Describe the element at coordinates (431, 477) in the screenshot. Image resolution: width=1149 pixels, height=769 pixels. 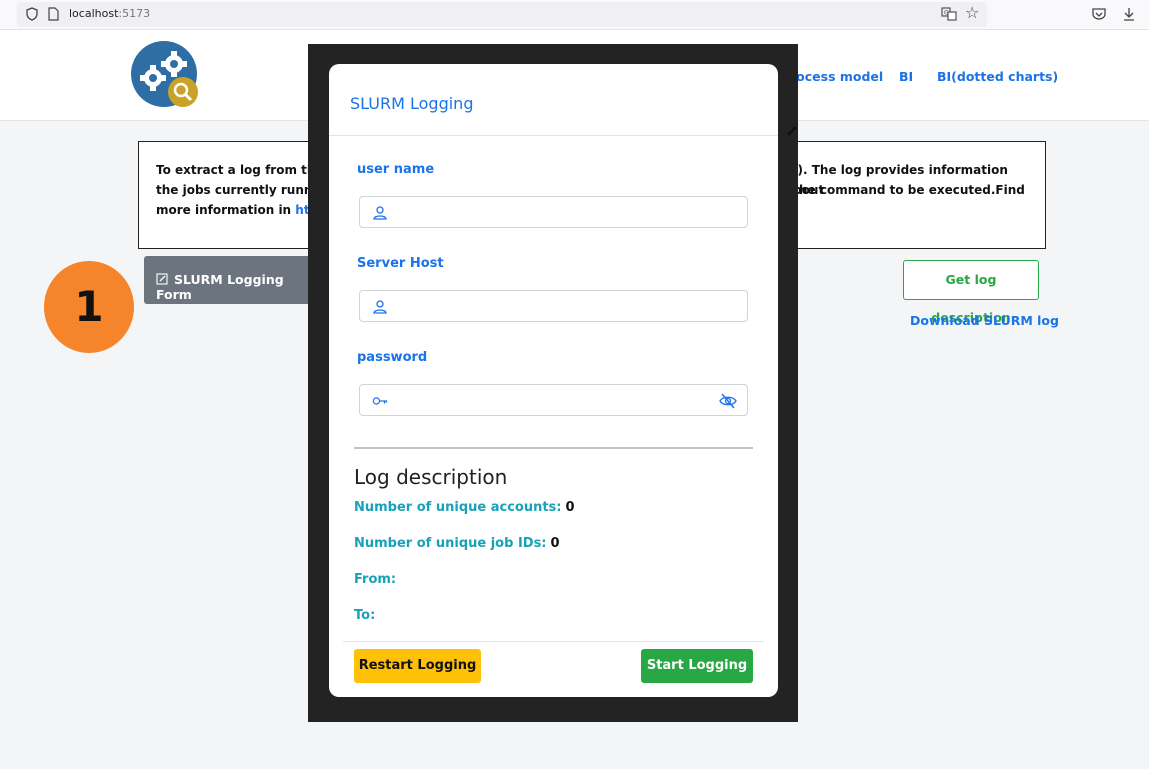
I see `log-description-heading: Log description` at that location.